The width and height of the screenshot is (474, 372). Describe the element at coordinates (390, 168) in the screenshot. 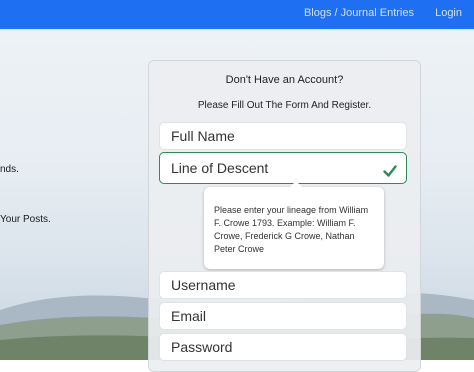

I see `check-icon` at that location.